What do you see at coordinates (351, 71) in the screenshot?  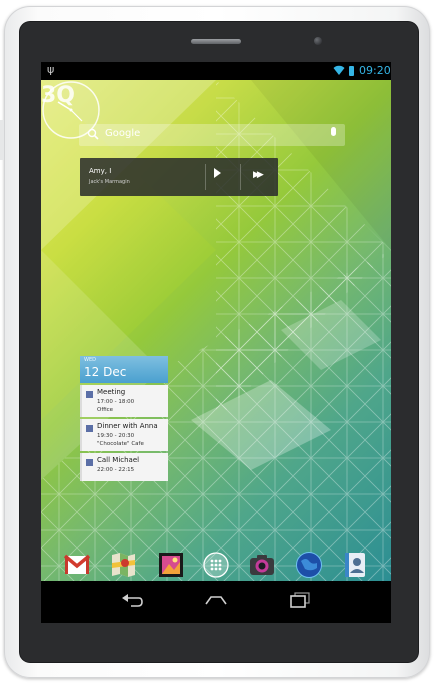 I see `battery-icon` at bounding box center [351, 71].